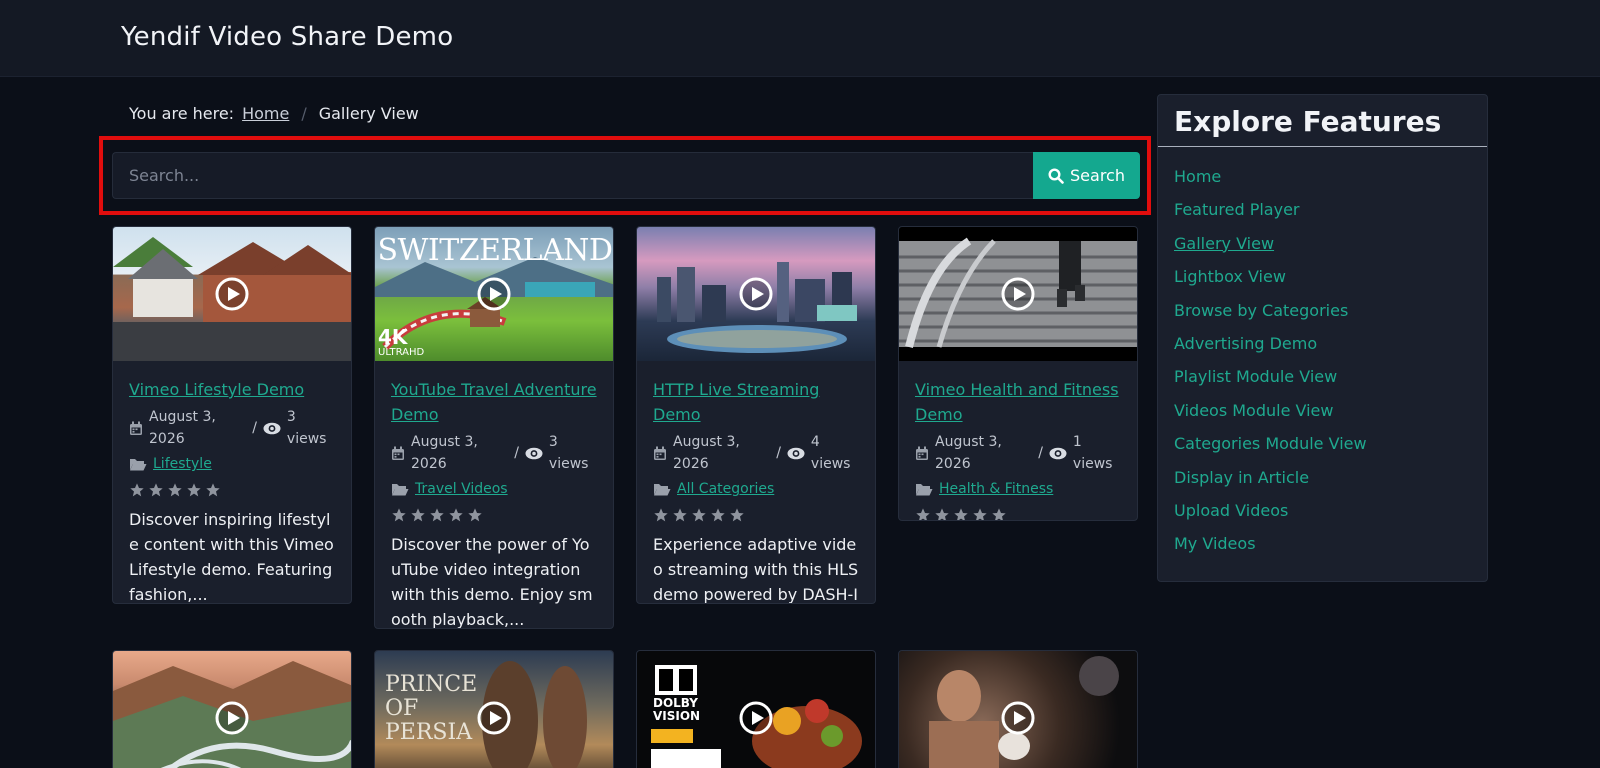 The width and height of the screenshot is (1600, 768). What do you see at coordinates (1261, 310) in the screenshot?
I see `sidebar-link: Browse by Categories` at bounding box center [1261, 310].